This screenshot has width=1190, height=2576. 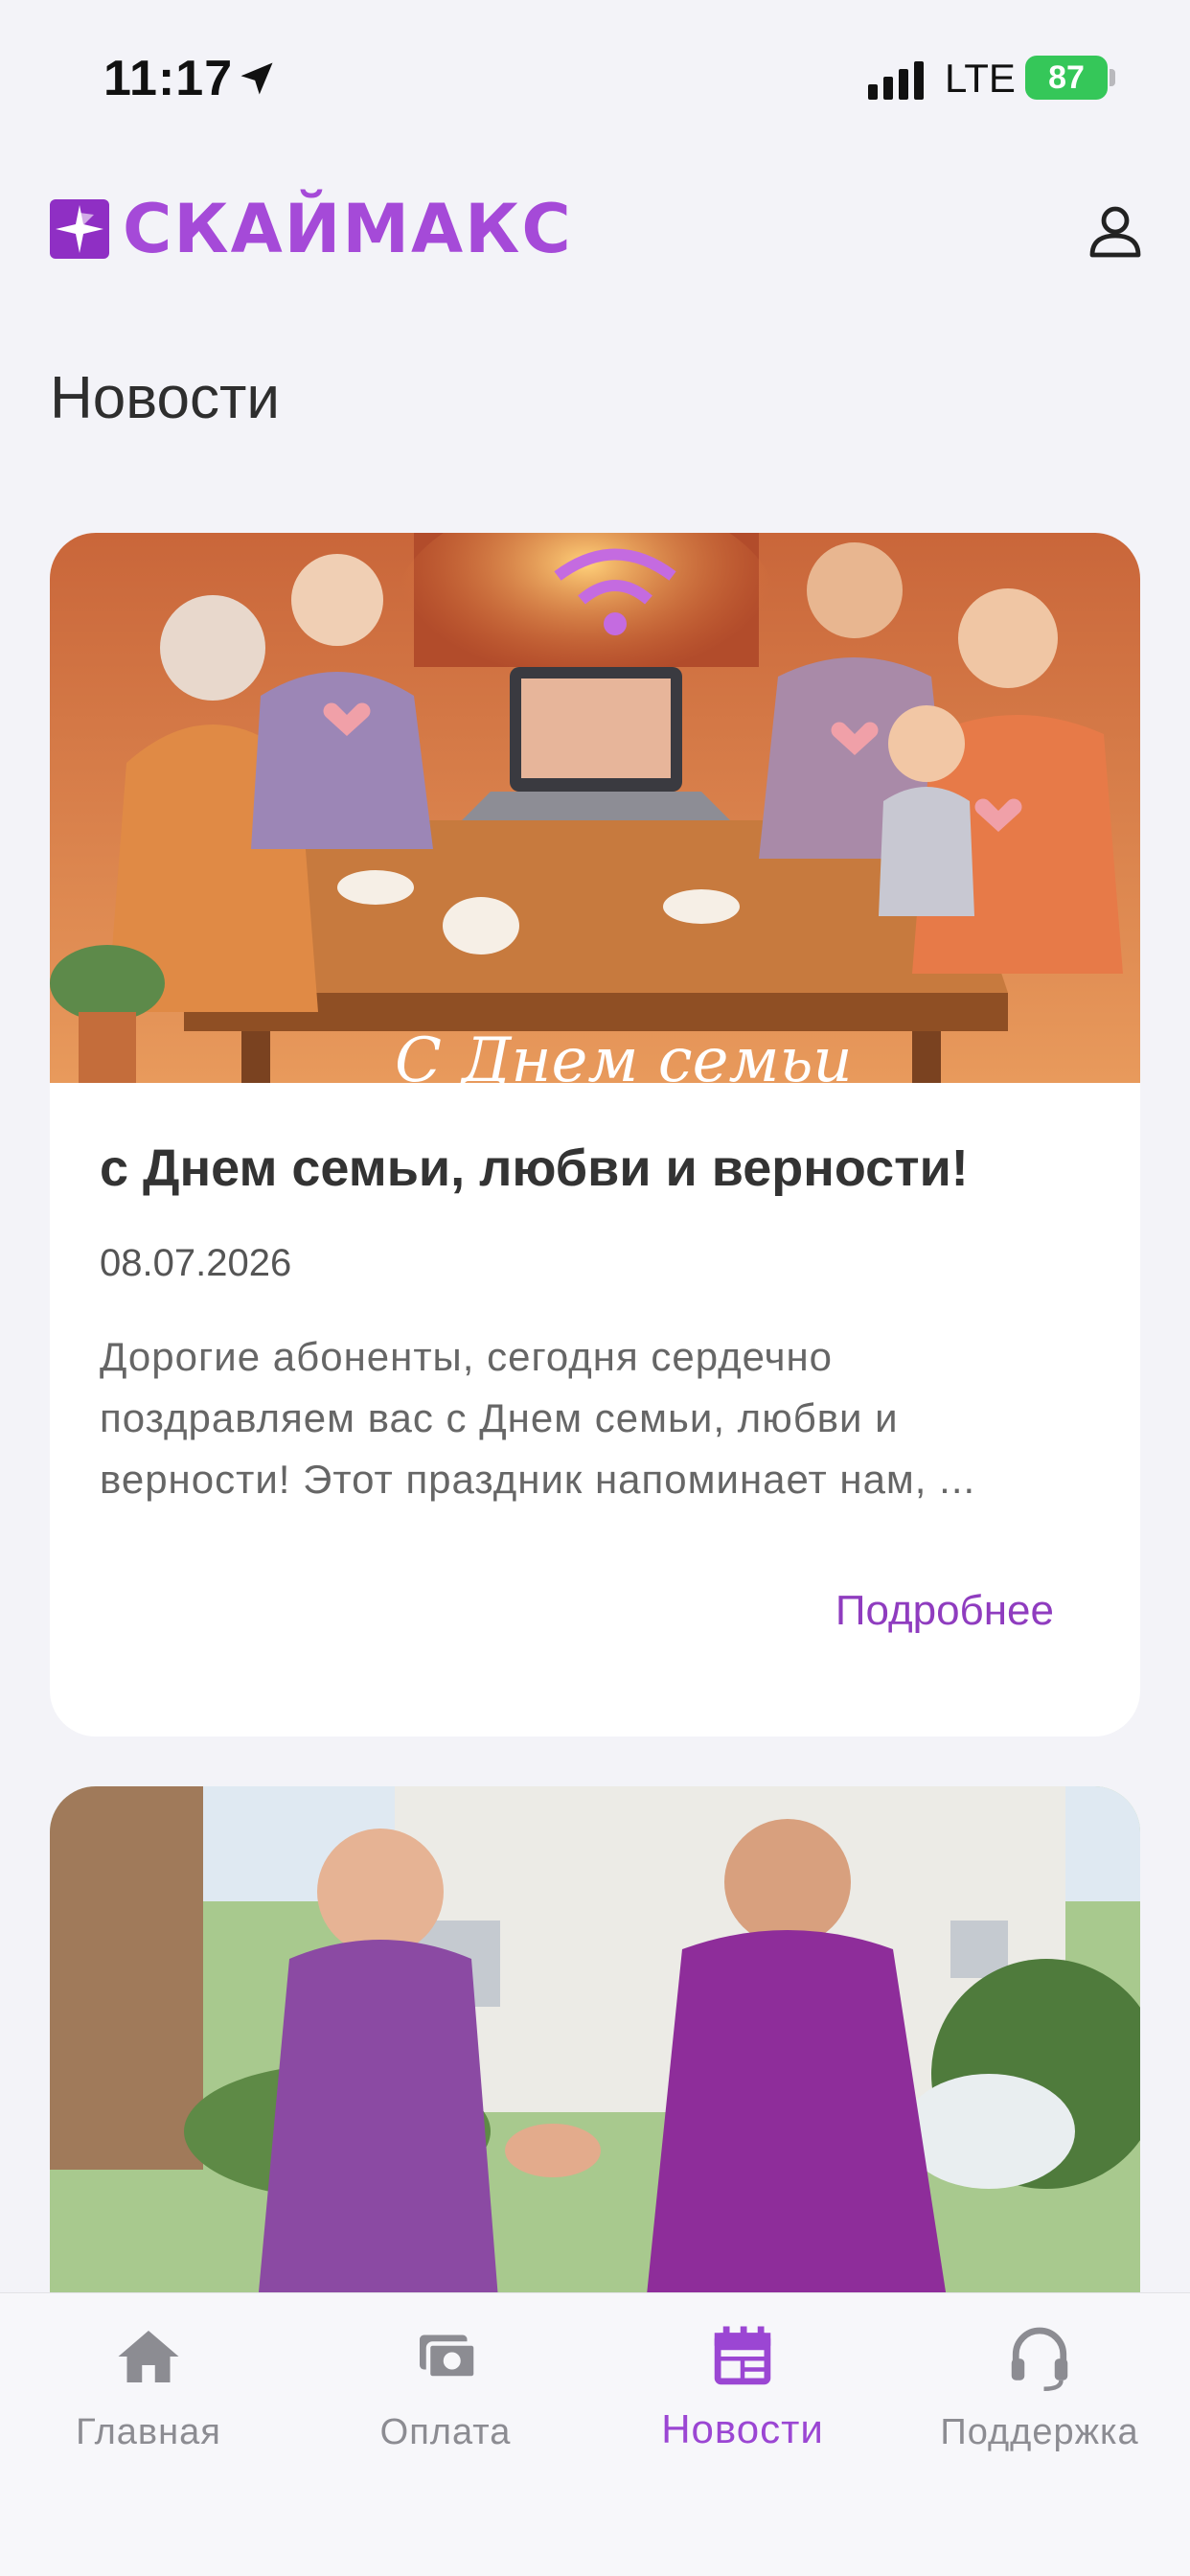 I want to click on battery-level: 87, so click(x=1067, y=77).